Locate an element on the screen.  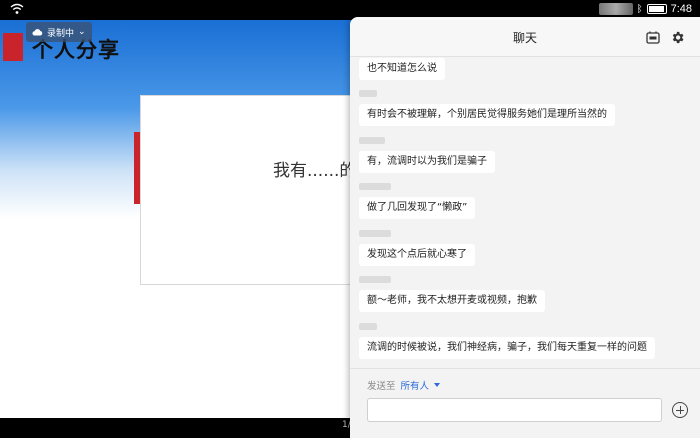
battery-icon is located at coordinates (656, 9).